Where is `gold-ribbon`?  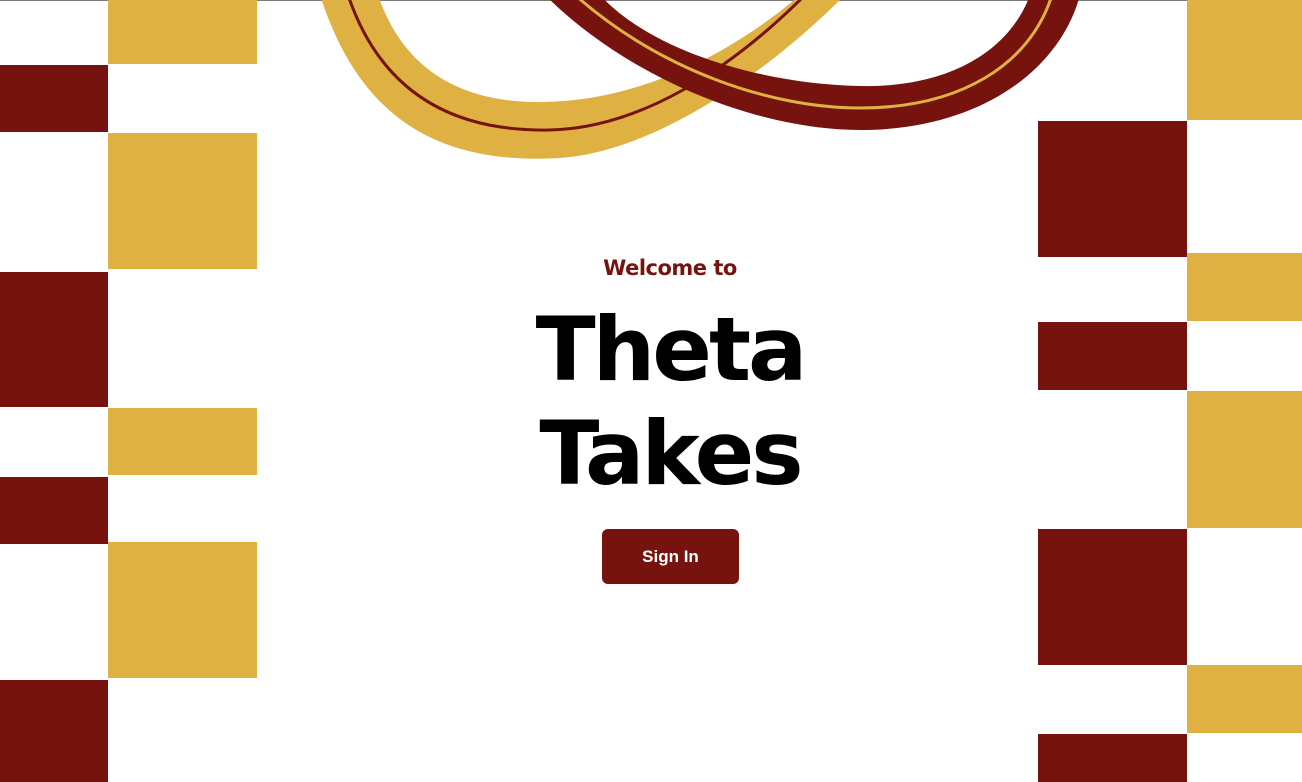 gold-ribbon is located at coordinates (580, 79).